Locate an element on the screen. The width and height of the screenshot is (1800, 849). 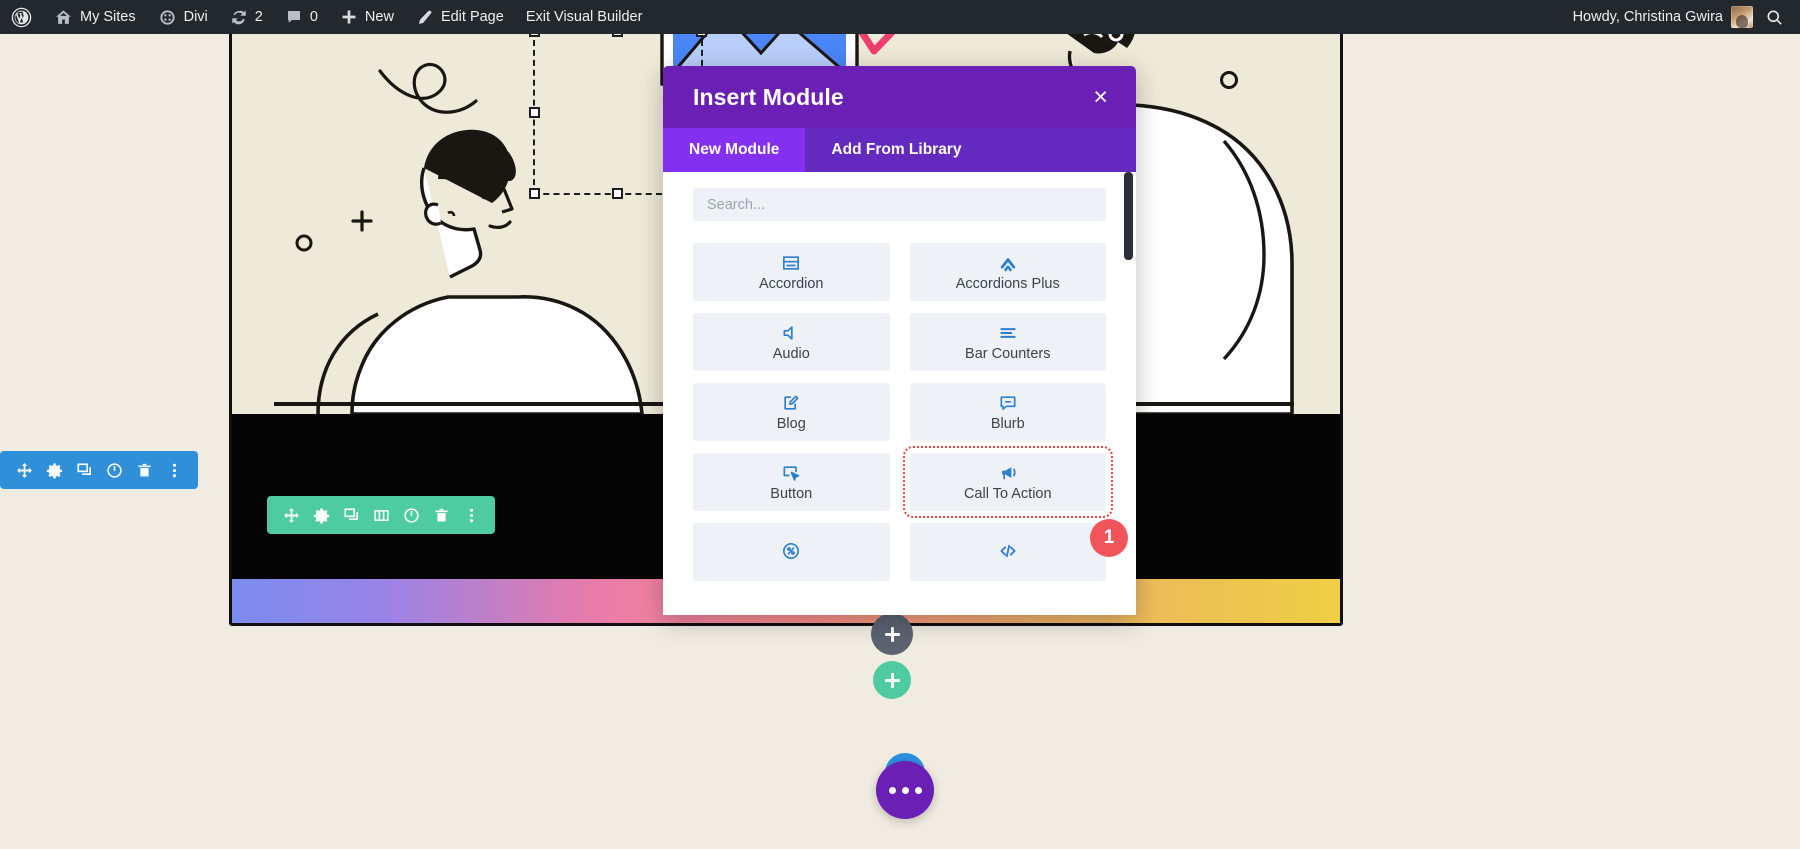
module-tile-circle-counter is located at coordinates (791, 552).